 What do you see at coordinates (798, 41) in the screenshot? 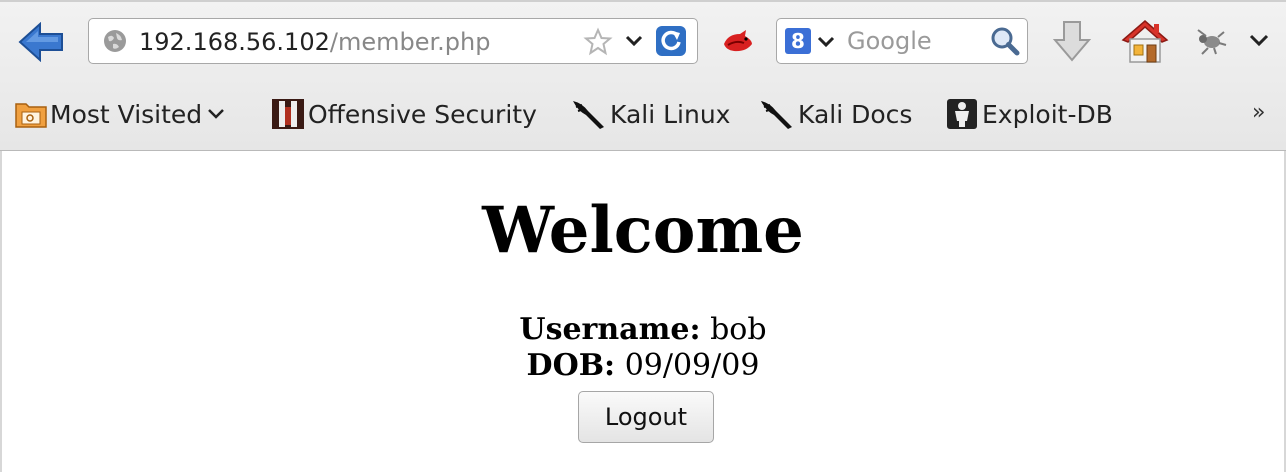
I see `google-icon: 8` at bounding box center [798, 41].